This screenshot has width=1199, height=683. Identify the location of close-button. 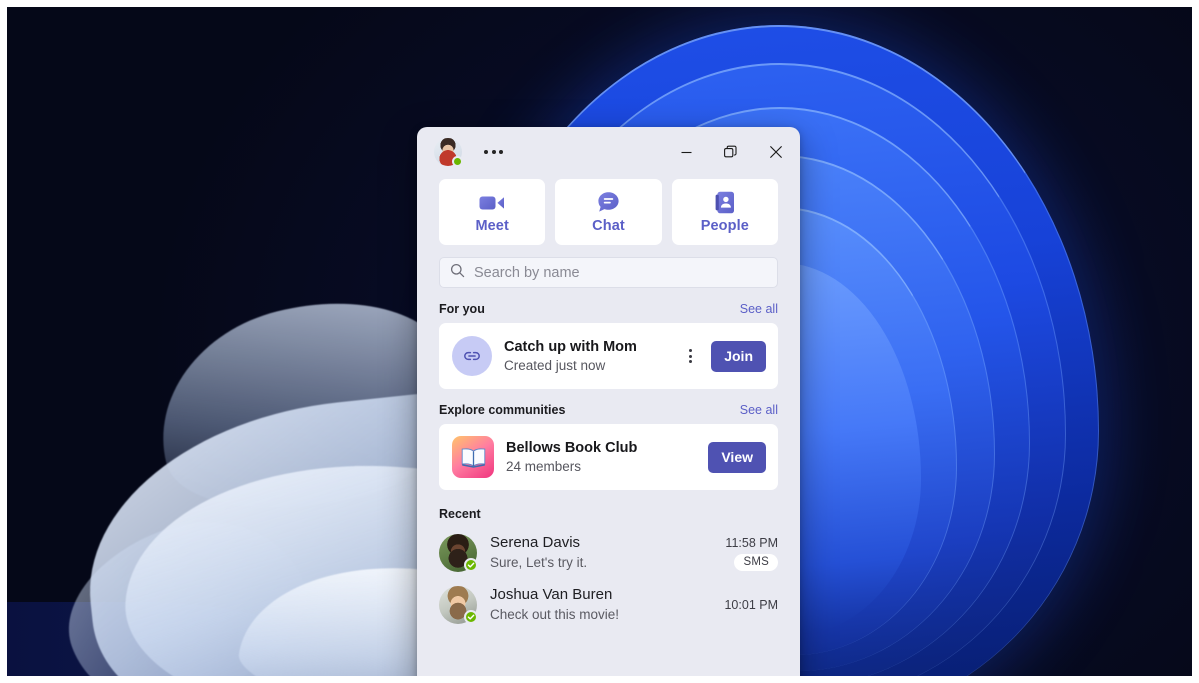
(776, 152).